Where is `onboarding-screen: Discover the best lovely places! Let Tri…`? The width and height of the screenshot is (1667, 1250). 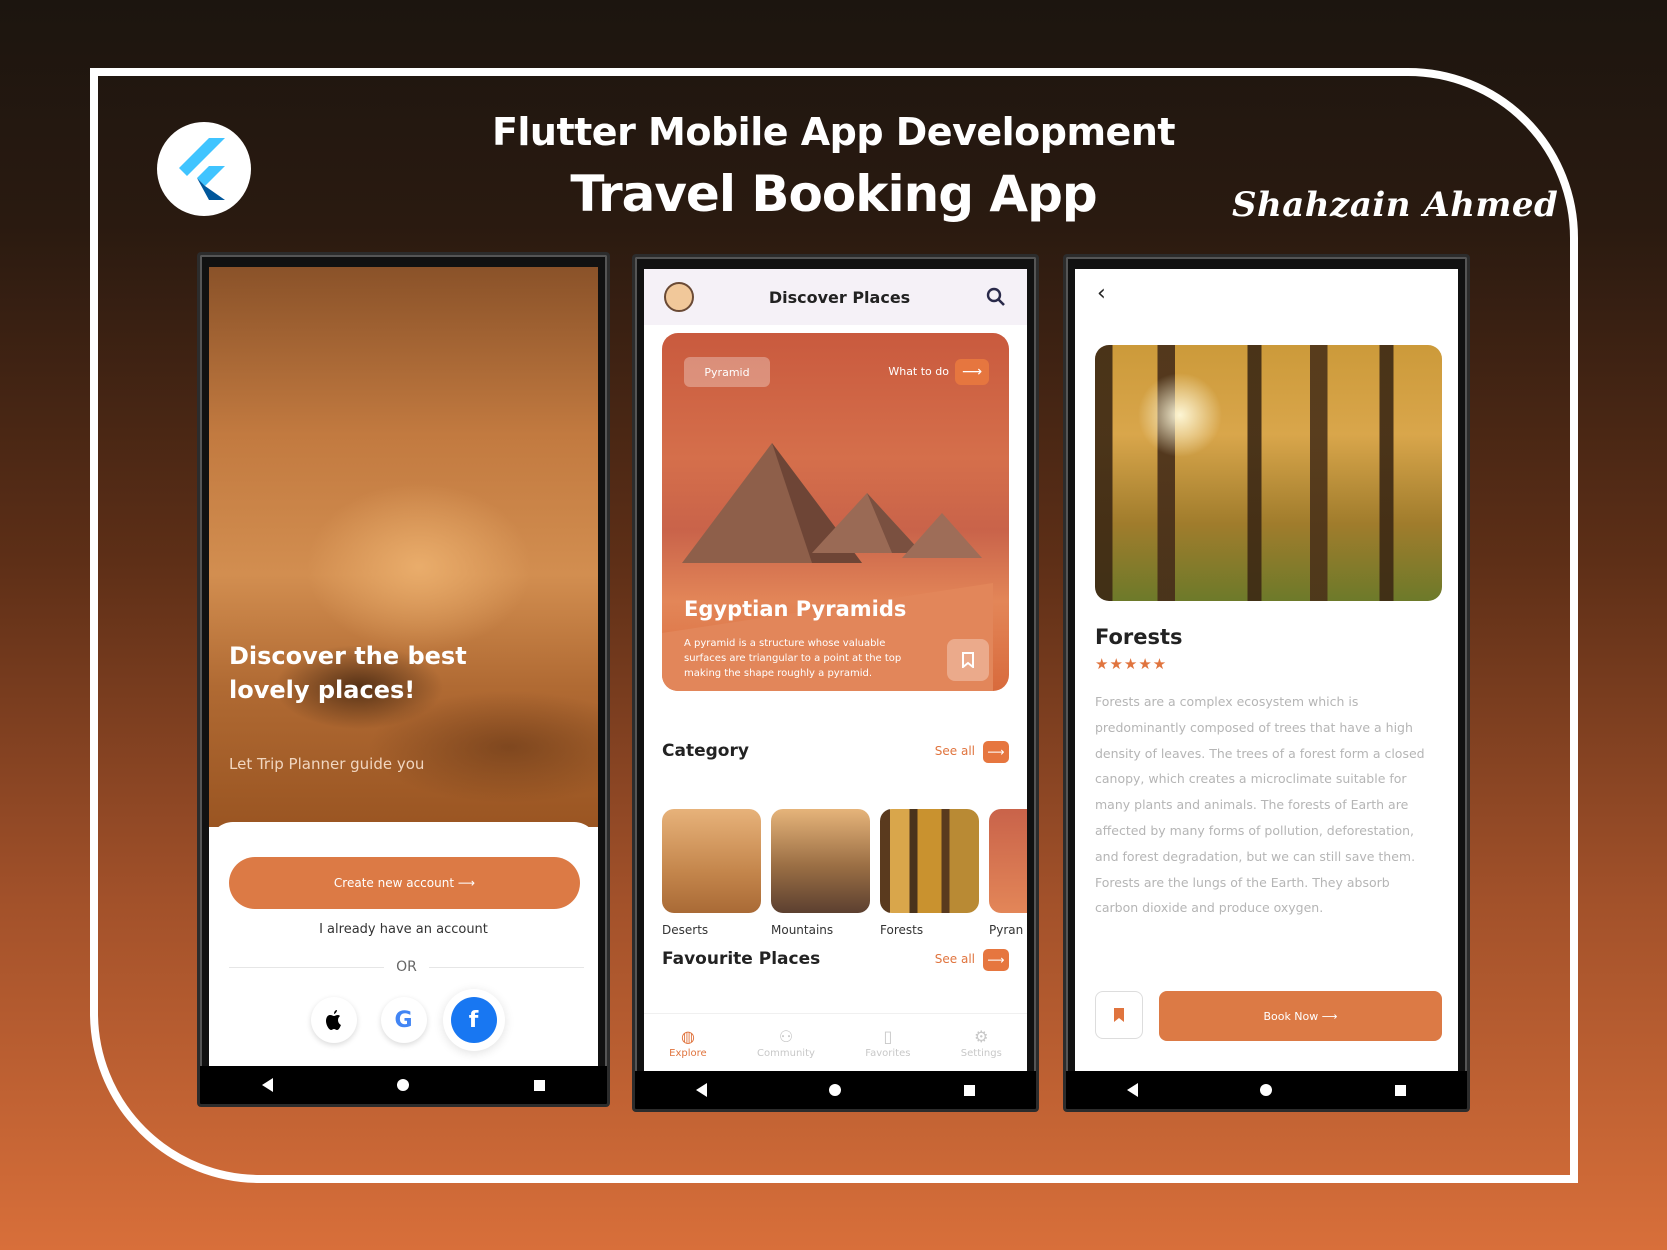
onboarding-screen: Discover the best lovely places! Let Tri… is located at coordinates (403, 666).